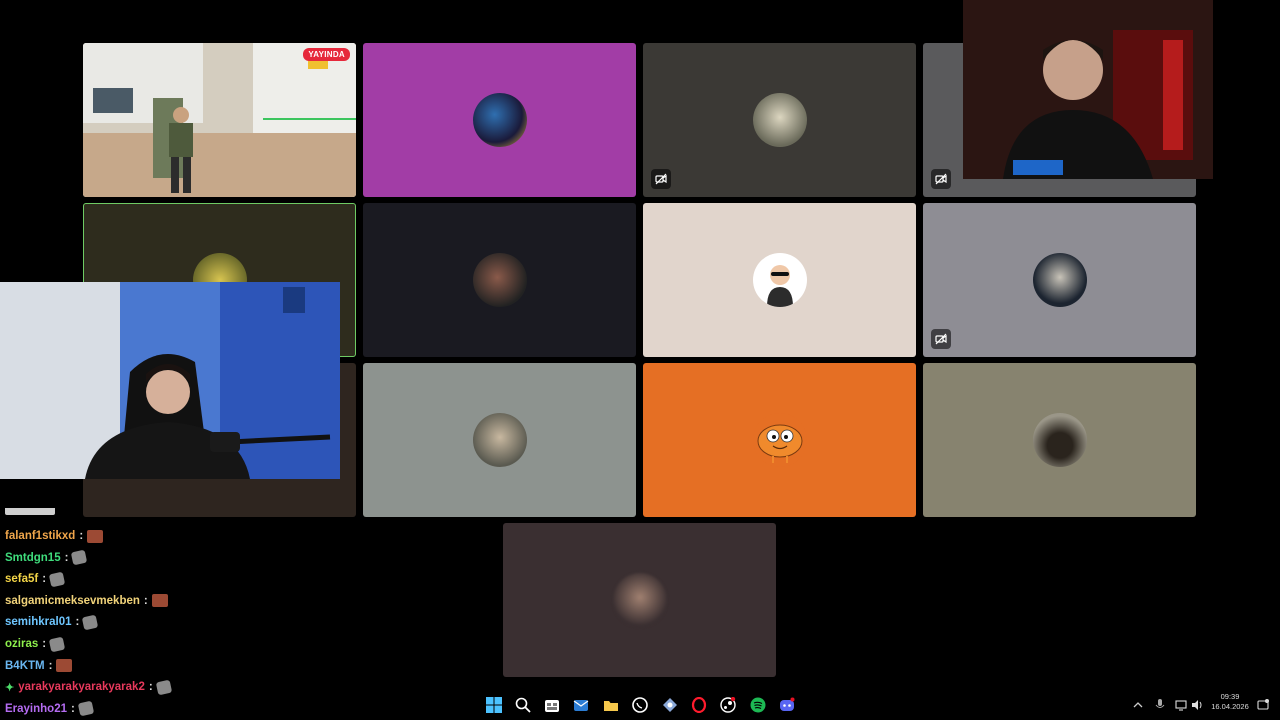 The image size is (1280, 720). What do you see at coordinates (611, 705) in the screenshot?
I see `file-explorer-icon` at bounding box center [611, 705].